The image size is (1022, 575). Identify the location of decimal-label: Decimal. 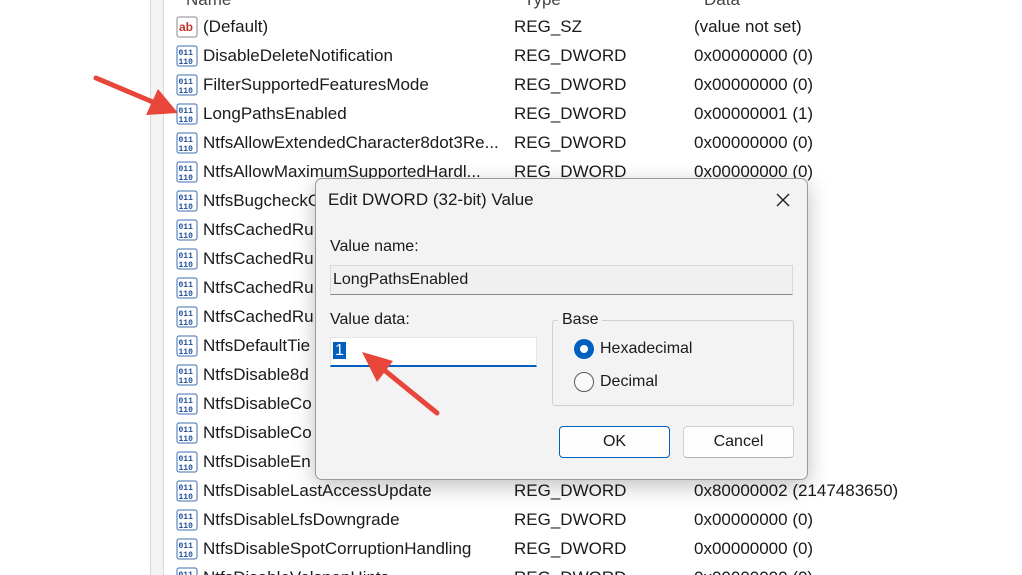
(629, 381).